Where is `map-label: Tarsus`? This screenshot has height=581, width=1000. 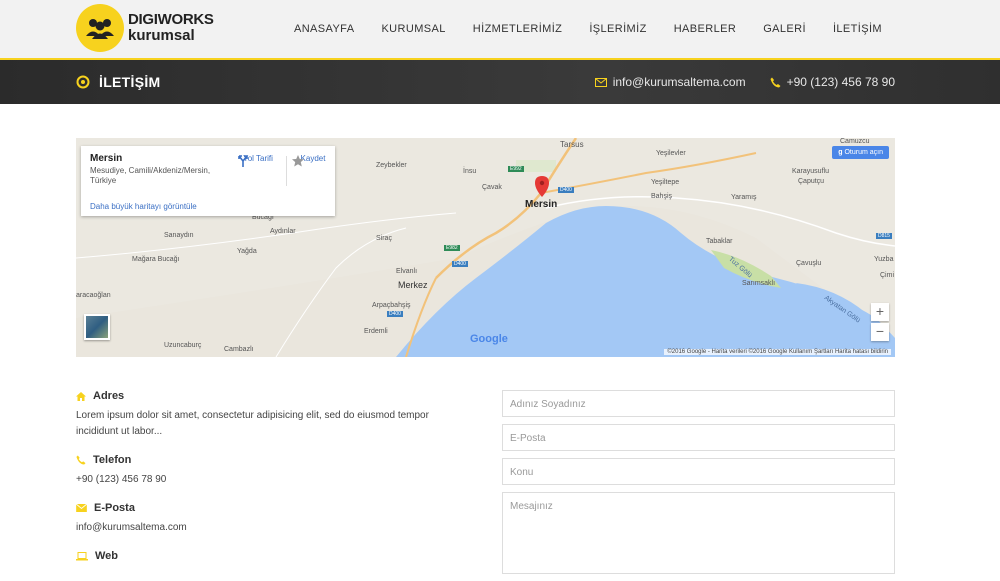
map-label: Tarsus is located at coordinates (572, 144).